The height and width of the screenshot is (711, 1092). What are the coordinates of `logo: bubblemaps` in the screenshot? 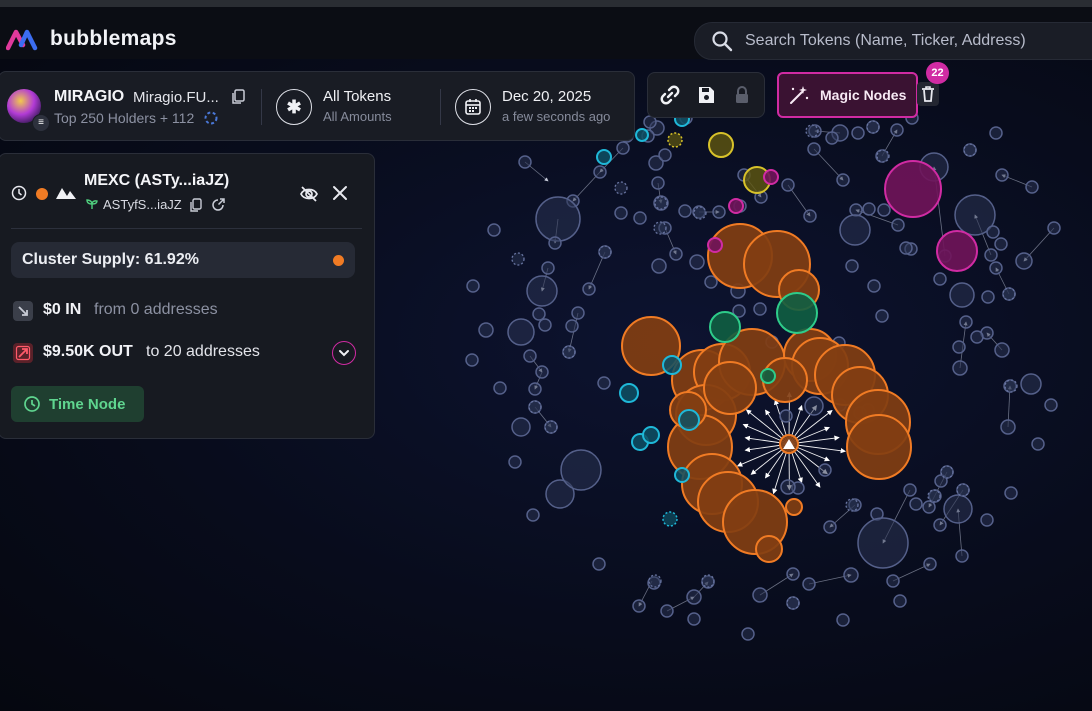 It's located at (91, 39).